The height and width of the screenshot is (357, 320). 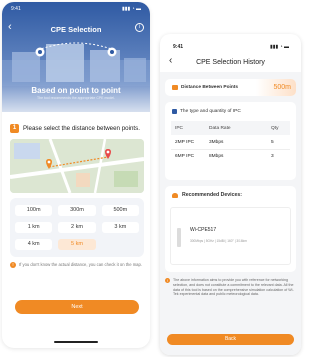 What do you see at coordinates (185, 156) in the screenshot?
I see `table-cell: 6MP IPC` at bounding box center [185, 156].